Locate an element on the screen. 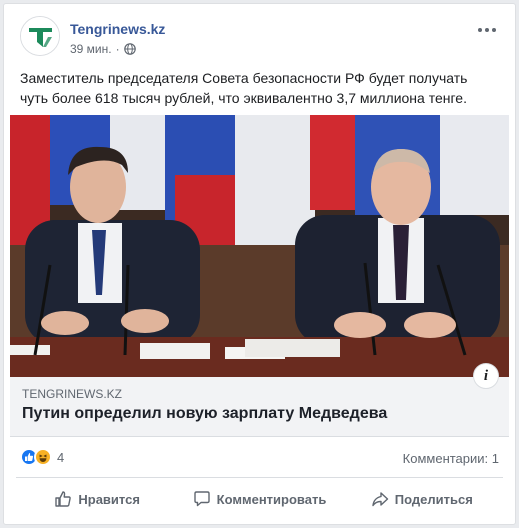 This screenshot has height=528, width=519. reactions-summary: 4 is located at coordinates (42, 457).